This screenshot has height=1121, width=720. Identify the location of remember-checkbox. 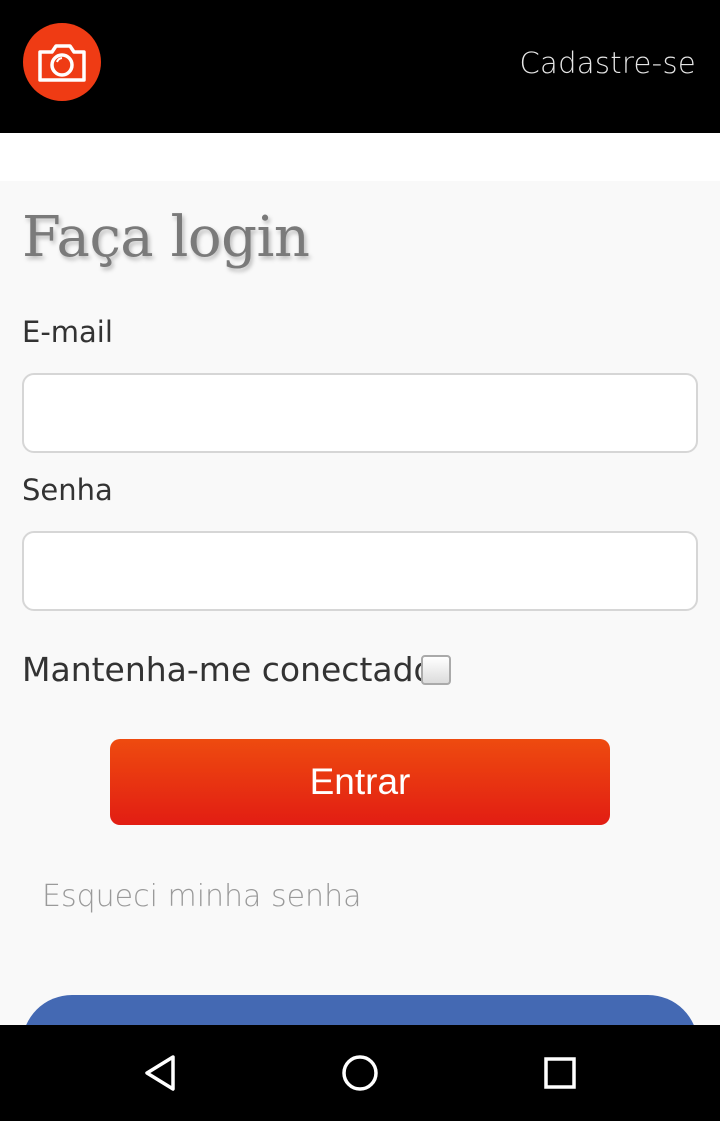
(436, 670).